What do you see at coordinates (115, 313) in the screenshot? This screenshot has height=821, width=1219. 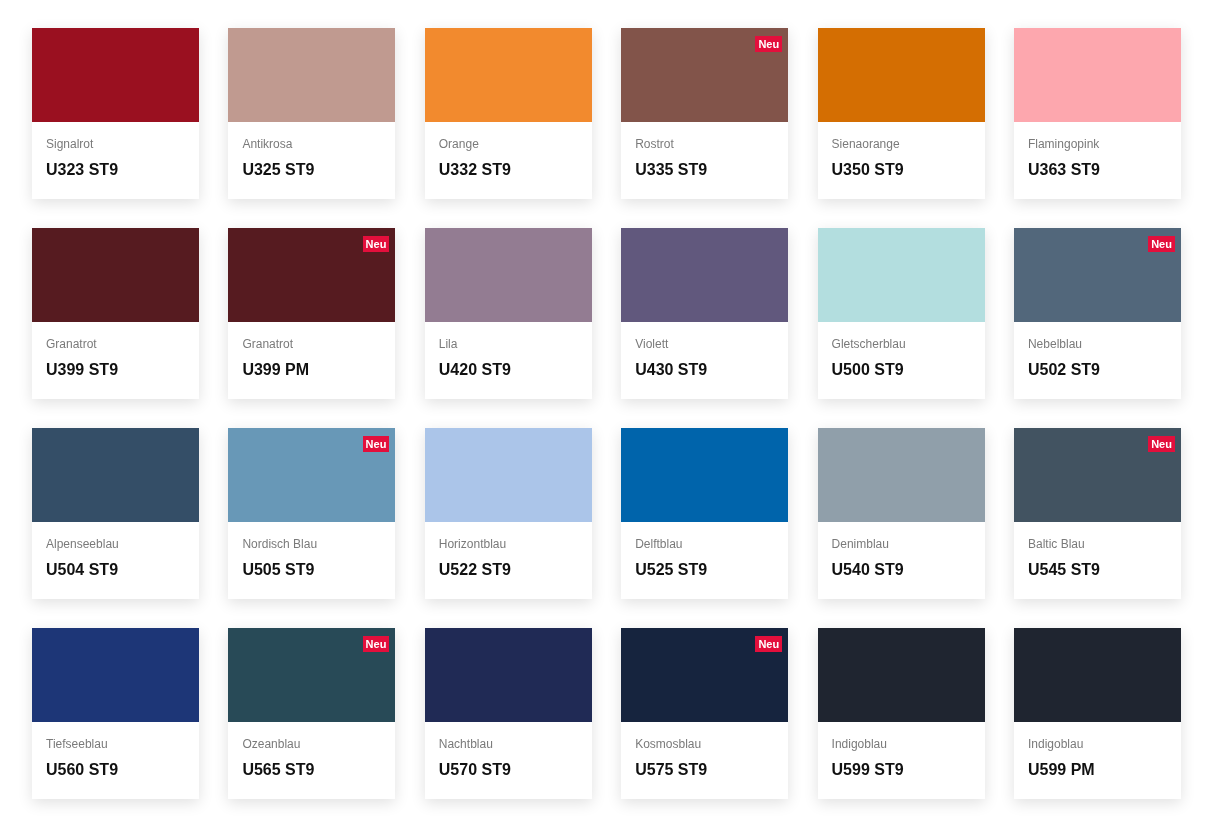 I see `color-card: Granatrot U399 ST9` at bounding box center [115, 313].